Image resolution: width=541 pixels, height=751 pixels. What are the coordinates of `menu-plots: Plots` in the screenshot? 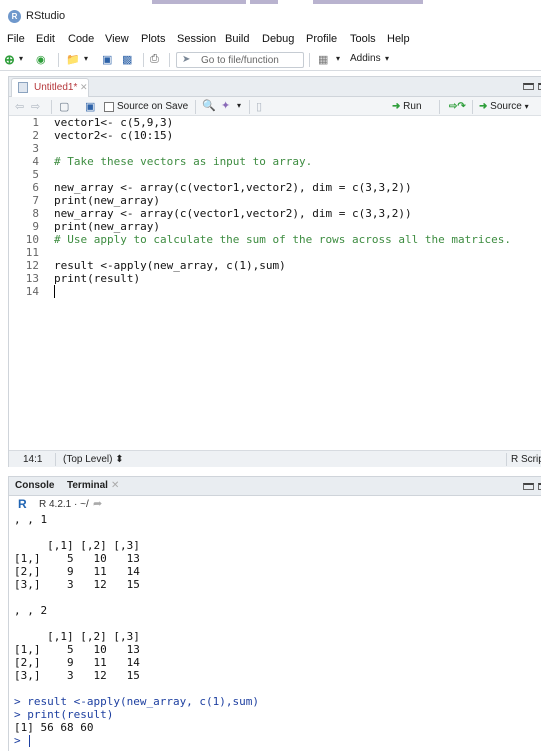 It's located at (153, 39).